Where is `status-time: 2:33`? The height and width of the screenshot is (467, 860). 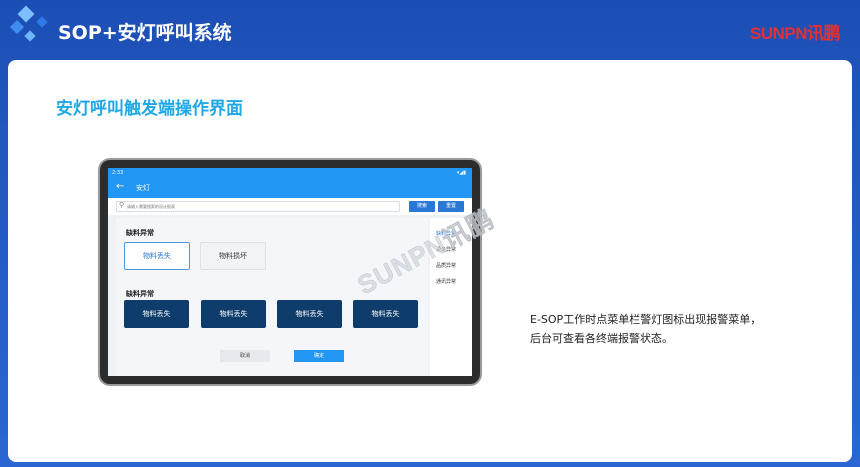
status-time: 2:33 is located at coordinates (118, 173).